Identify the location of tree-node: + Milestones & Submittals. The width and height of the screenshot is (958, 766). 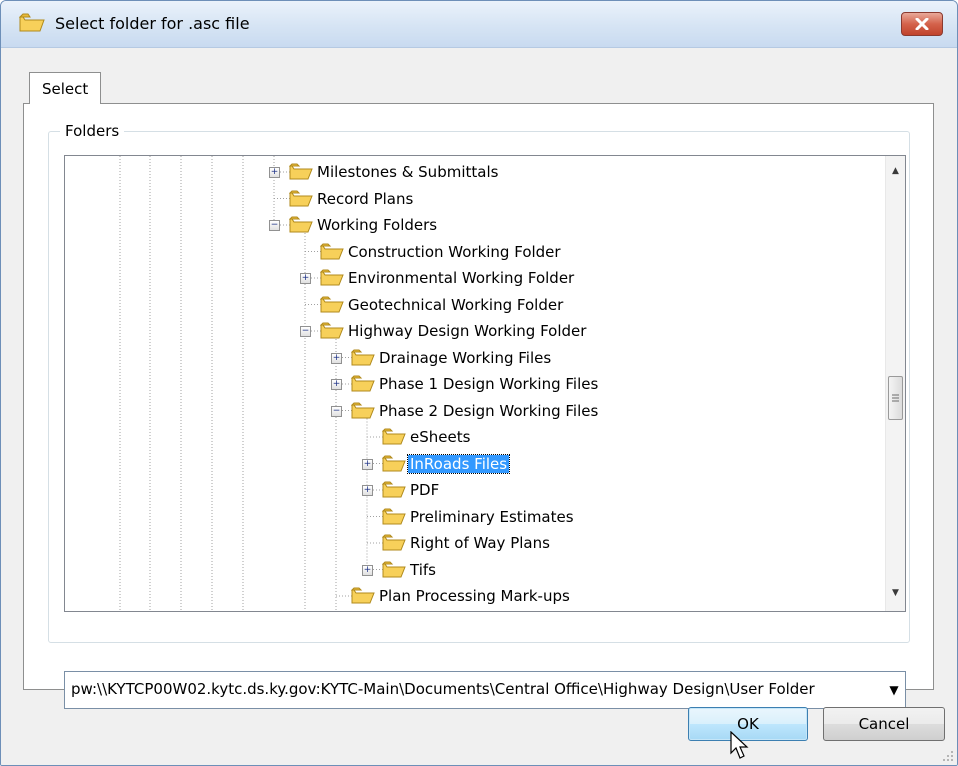
(465, 172).